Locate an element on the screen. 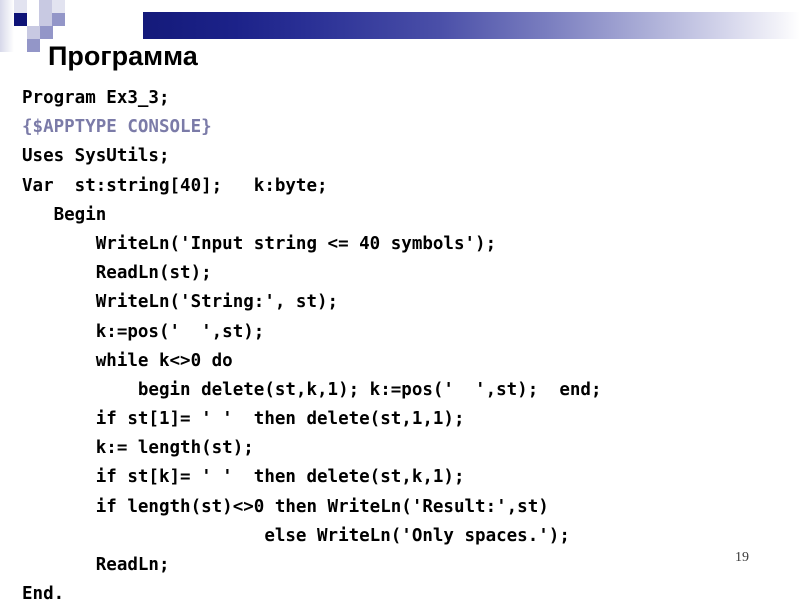 This screenshot has width=800, height=609. square-mid-row3-icon is located at coordinates (46, 32).